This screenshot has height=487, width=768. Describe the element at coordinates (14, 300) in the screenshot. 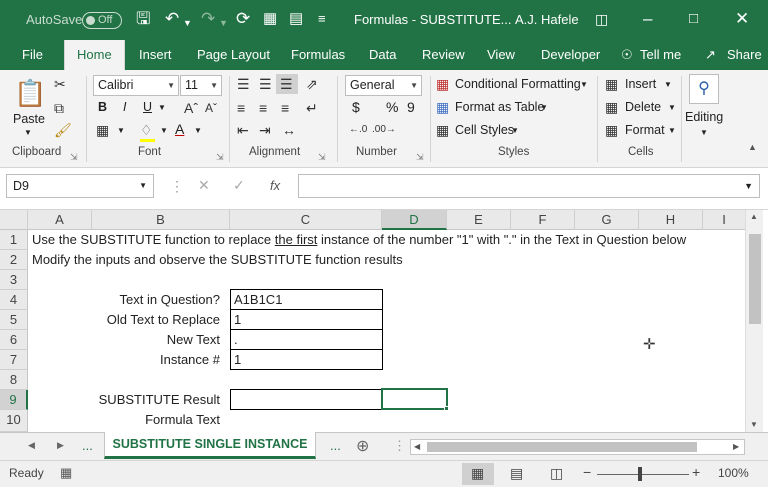

I see `row-header-4: 4` at that location.